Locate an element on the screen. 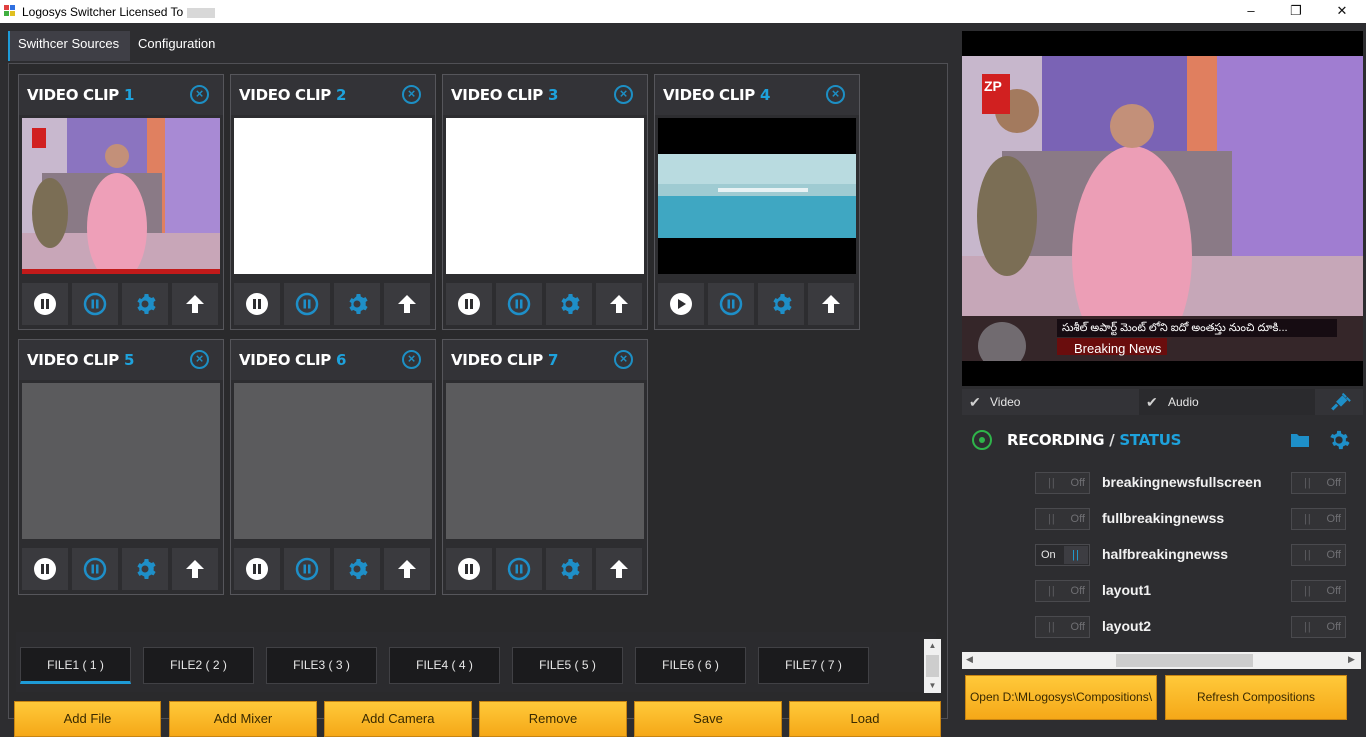 The height and width of the screenshot is (737, 1366). video-clip-card: VIDEO CLIP 6 × is located at coordinates (333, 467).